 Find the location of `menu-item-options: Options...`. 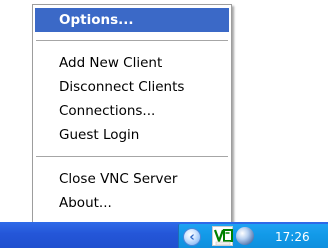

menu-item-options: Options... is located at coordinates (132, 20).